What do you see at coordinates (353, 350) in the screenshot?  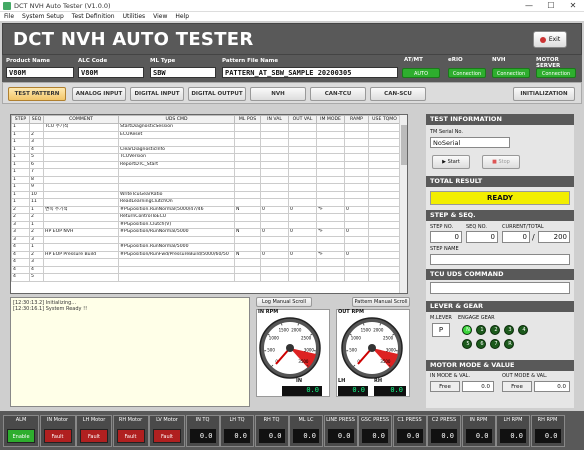 I see `gauge-tick-label: 500` at bounding box center [353, 350].